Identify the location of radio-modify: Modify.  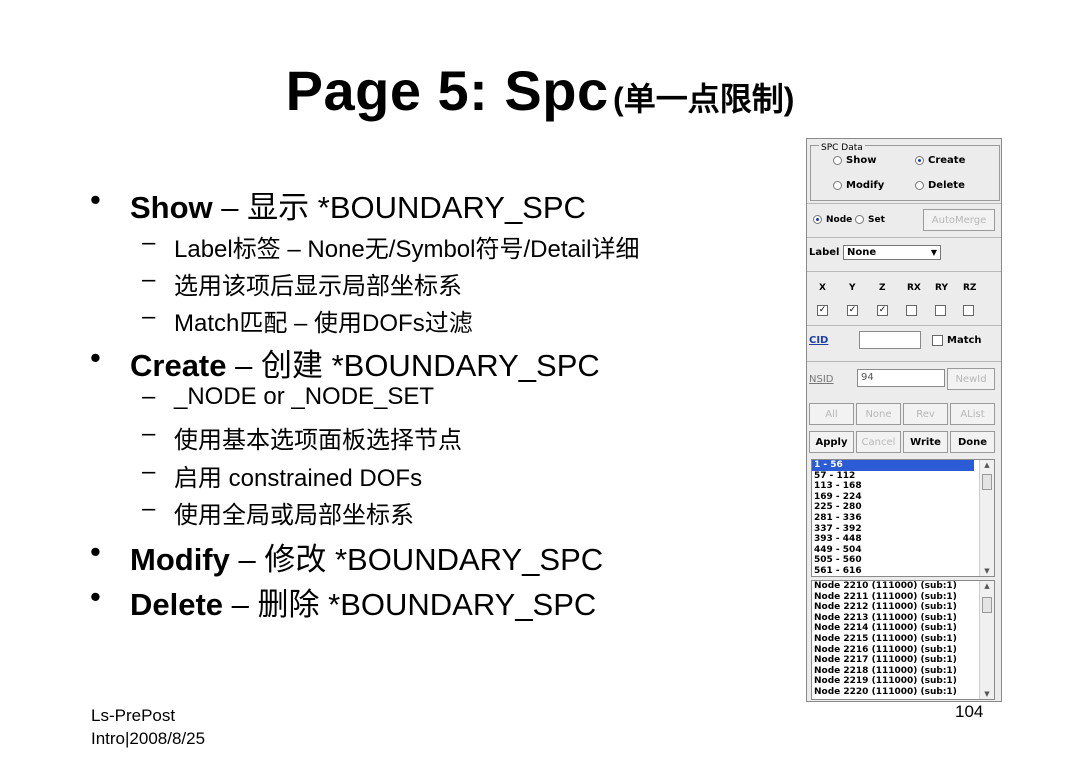
(858, 185).